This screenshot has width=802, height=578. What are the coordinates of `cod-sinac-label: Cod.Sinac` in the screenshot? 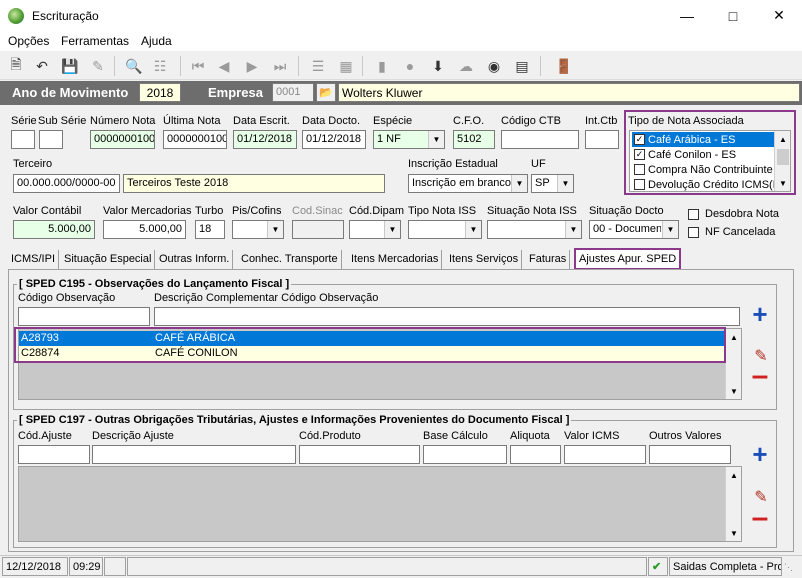 It's located at (317, 211).